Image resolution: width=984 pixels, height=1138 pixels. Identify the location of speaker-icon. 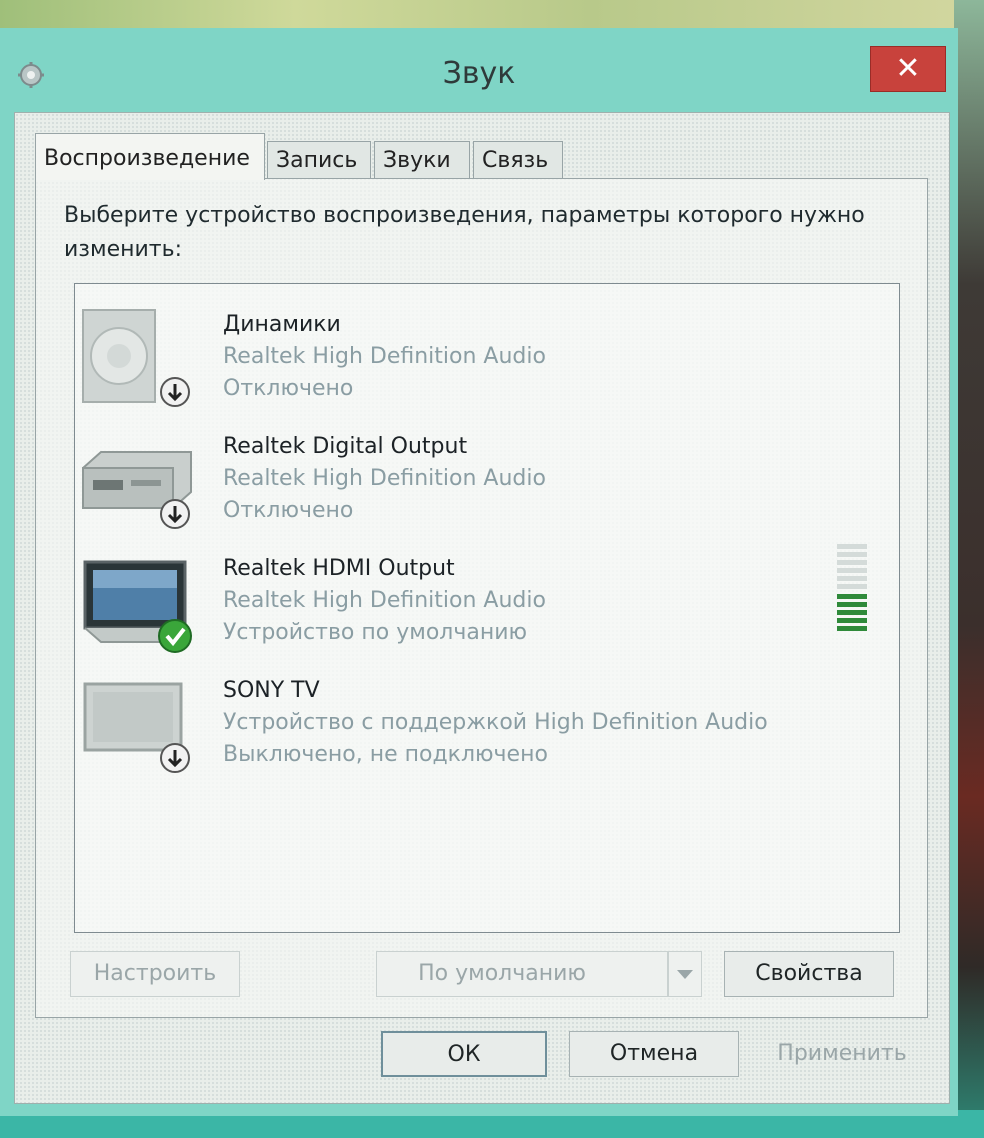
(136, 358).